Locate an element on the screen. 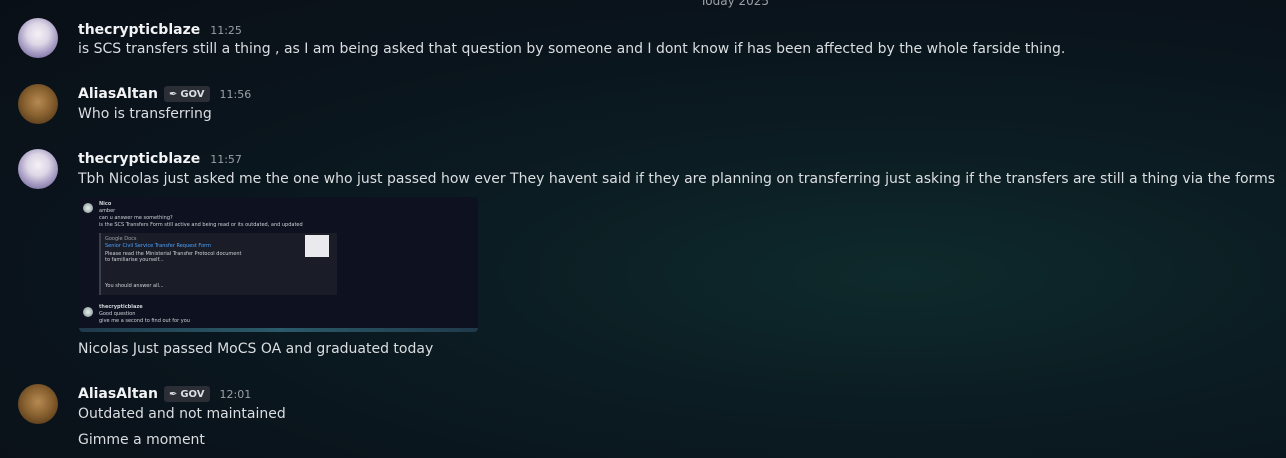 The height and width of the screenshot is (458, 1286). timestamp: 11:56 is located at coordinates (235, 94).